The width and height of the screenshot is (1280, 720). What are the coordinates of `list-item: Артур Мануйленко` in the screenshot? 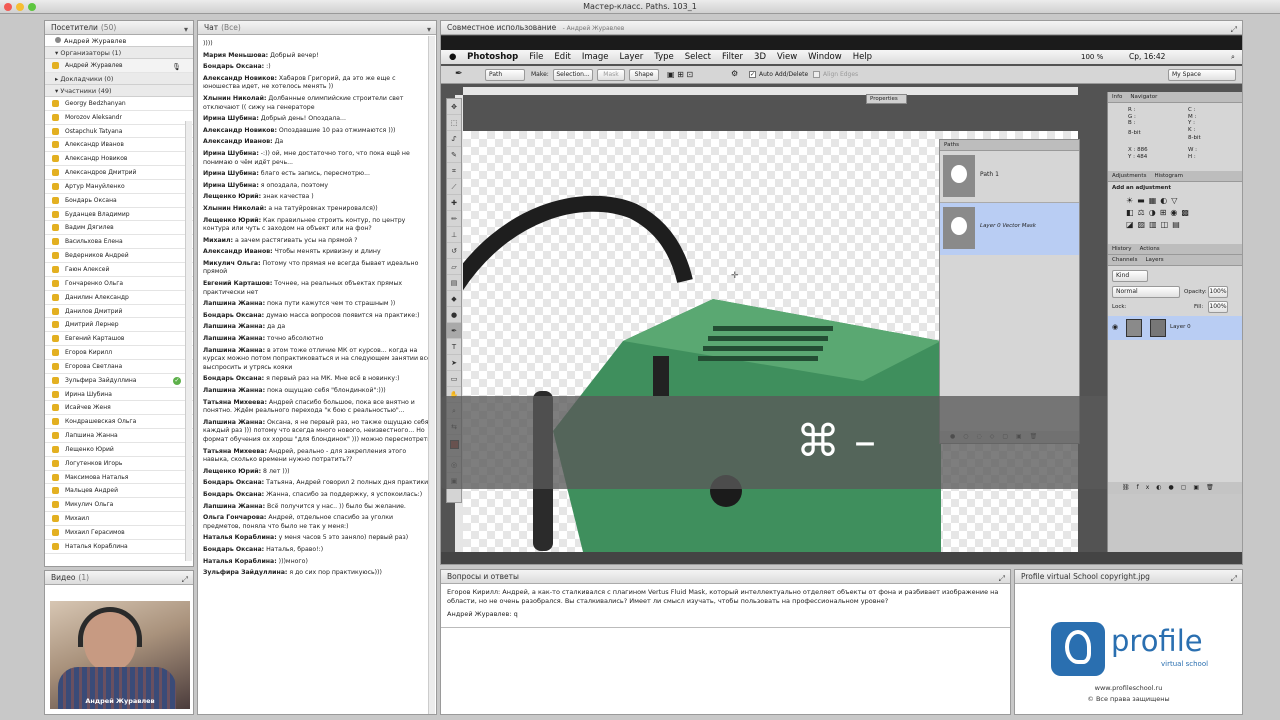 It's located at (119, 187).